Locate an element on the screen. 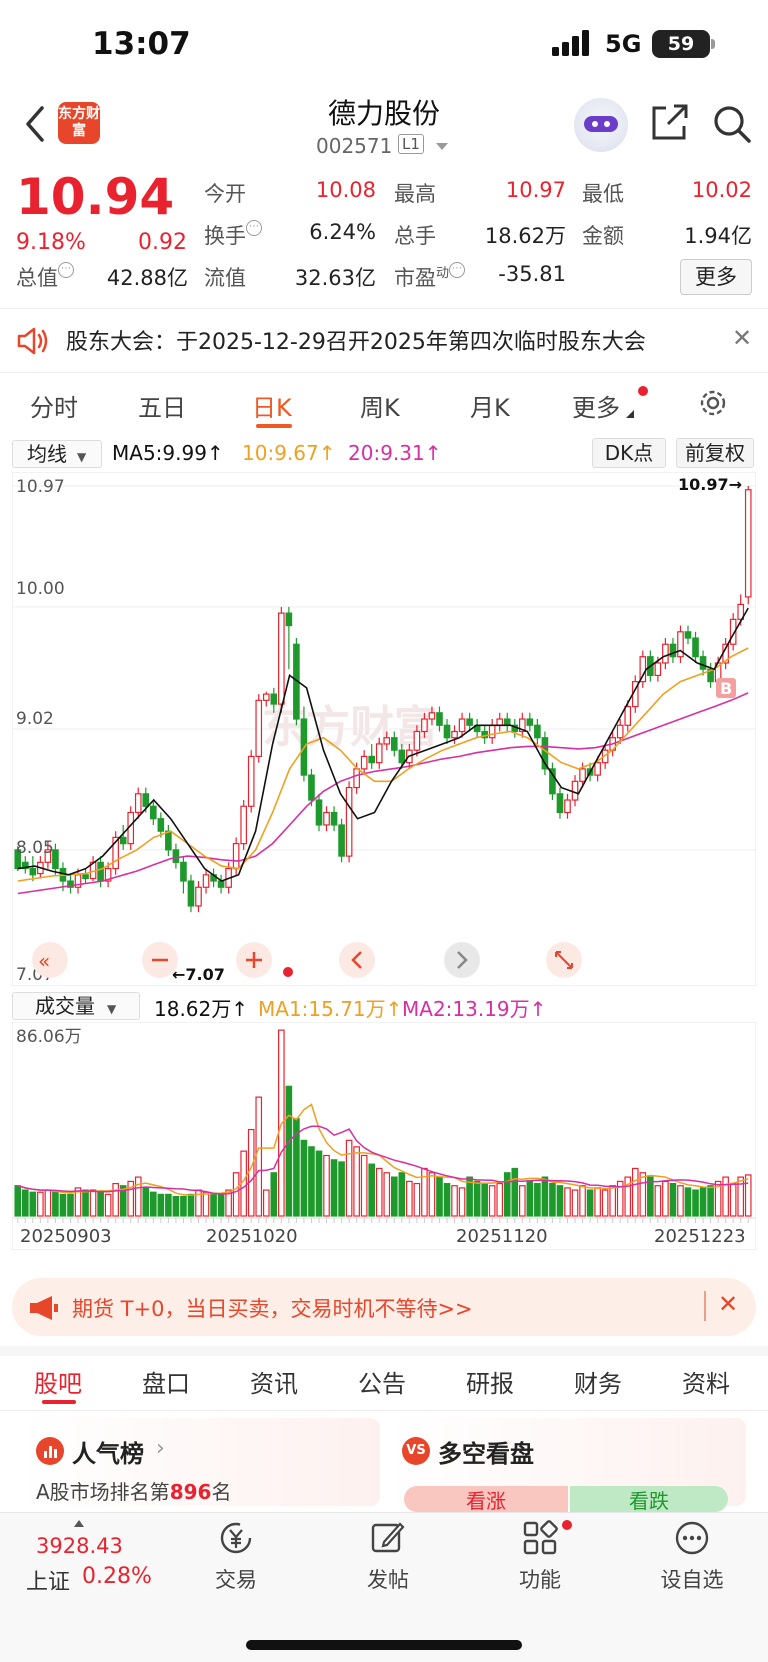 Image resolution: width=768 pixels, height=1662 pixels. divider is located at coordinates (384, 372).